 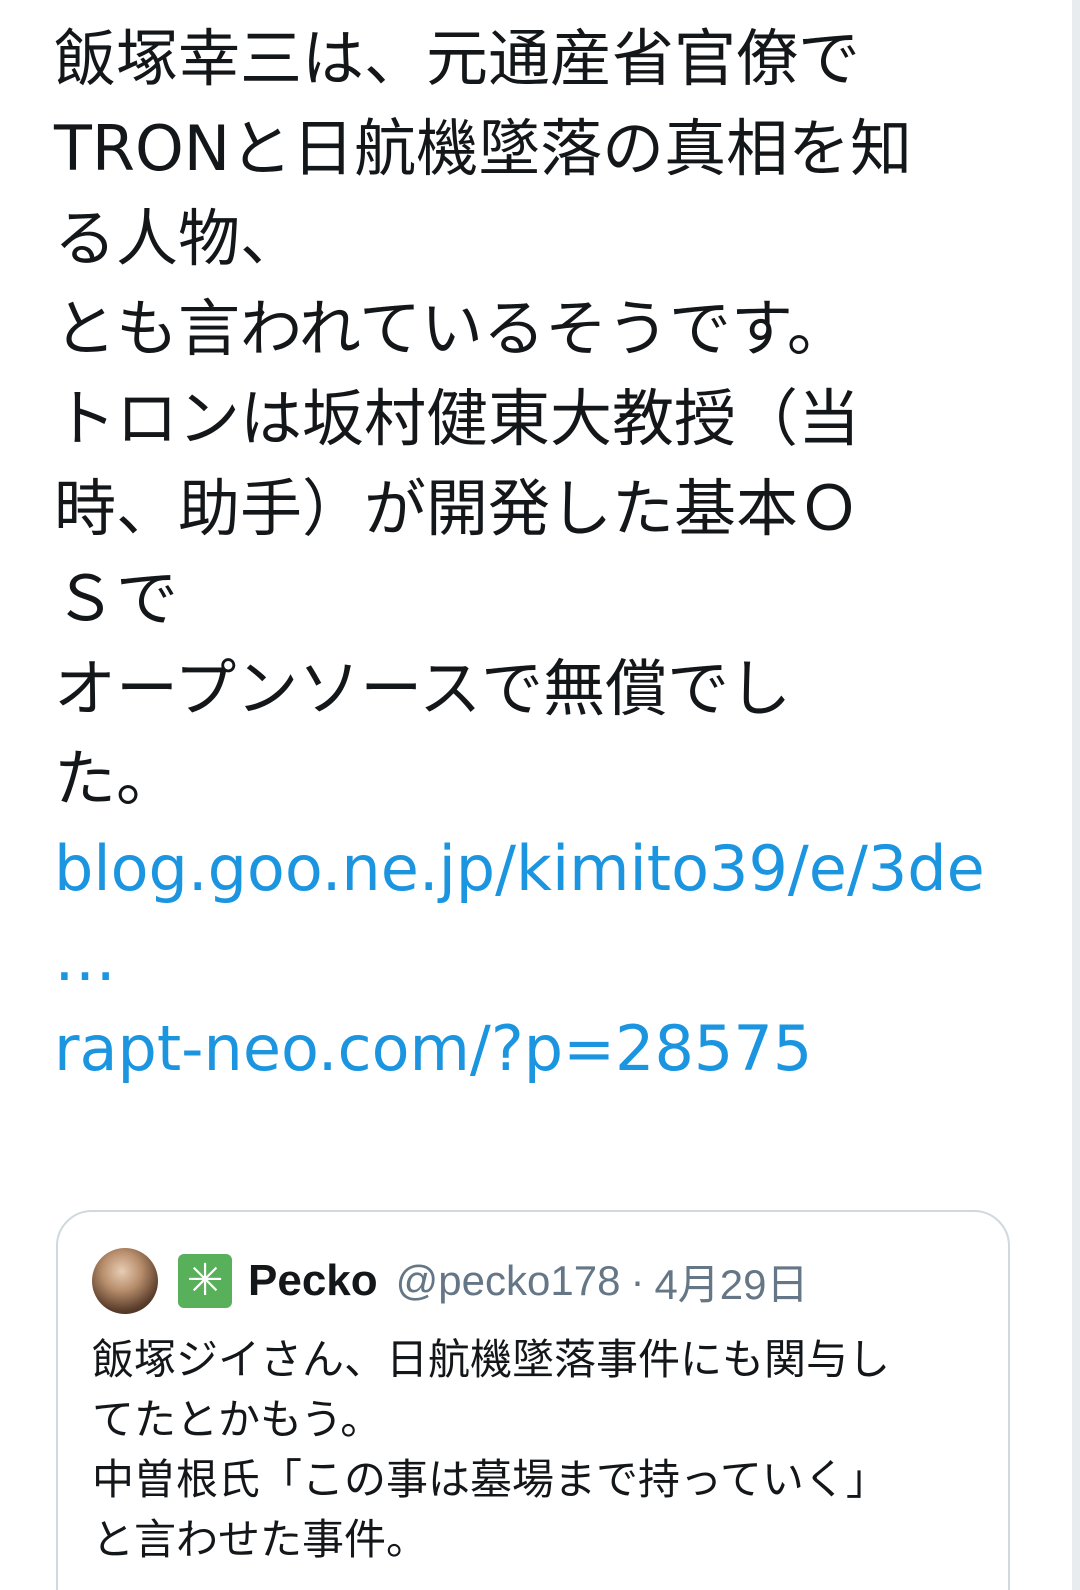 I want to click on quoted-date: 4月29日, so click(x=731, y=1281).